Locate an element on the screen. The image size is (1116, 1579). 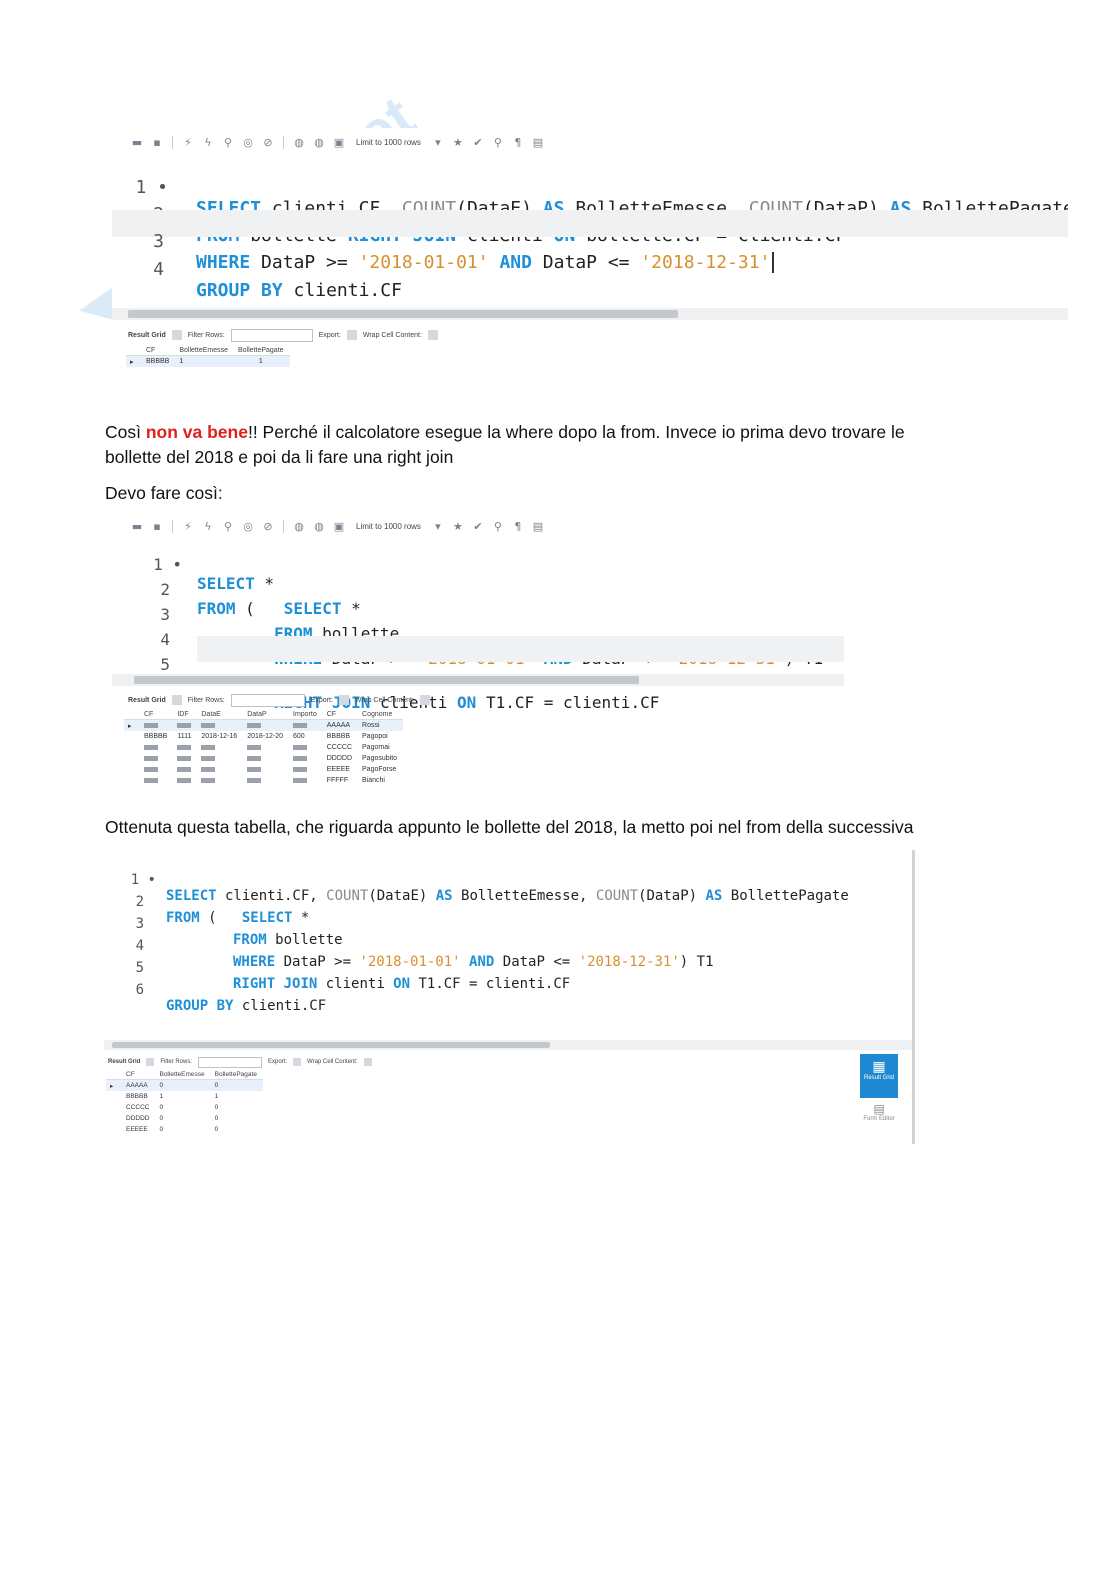
table-cell: FFFFF is located at coordinates (340, 780).